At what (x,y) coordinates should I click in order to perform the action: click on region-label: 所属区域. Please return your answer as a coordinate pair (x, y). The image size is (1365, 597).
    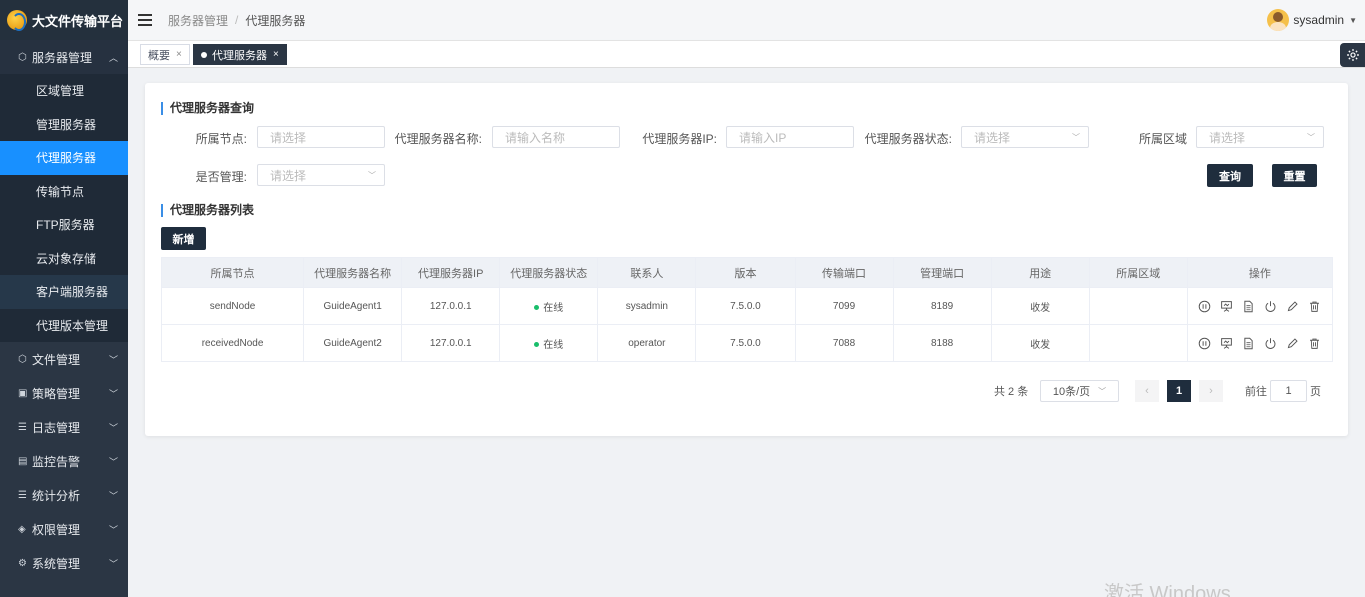
    Looking at the image, I should click on (1162, 139).